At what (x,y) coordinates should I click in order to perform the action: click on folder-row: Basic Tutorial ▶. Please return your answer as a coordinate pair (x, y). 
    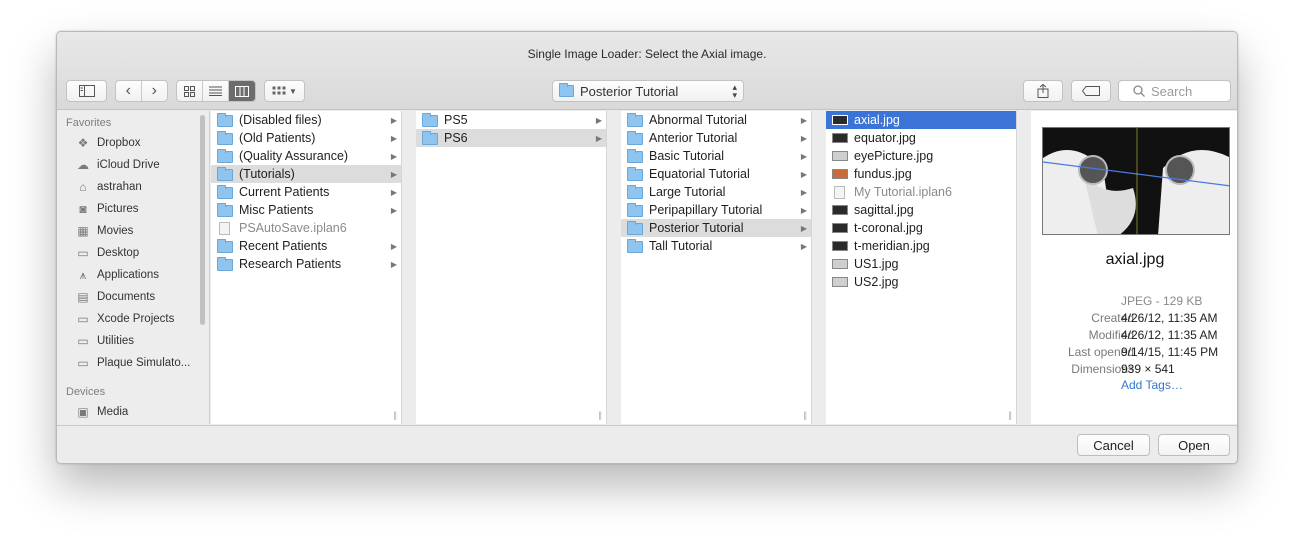
    Looking at the image, I should click on (716, 156).